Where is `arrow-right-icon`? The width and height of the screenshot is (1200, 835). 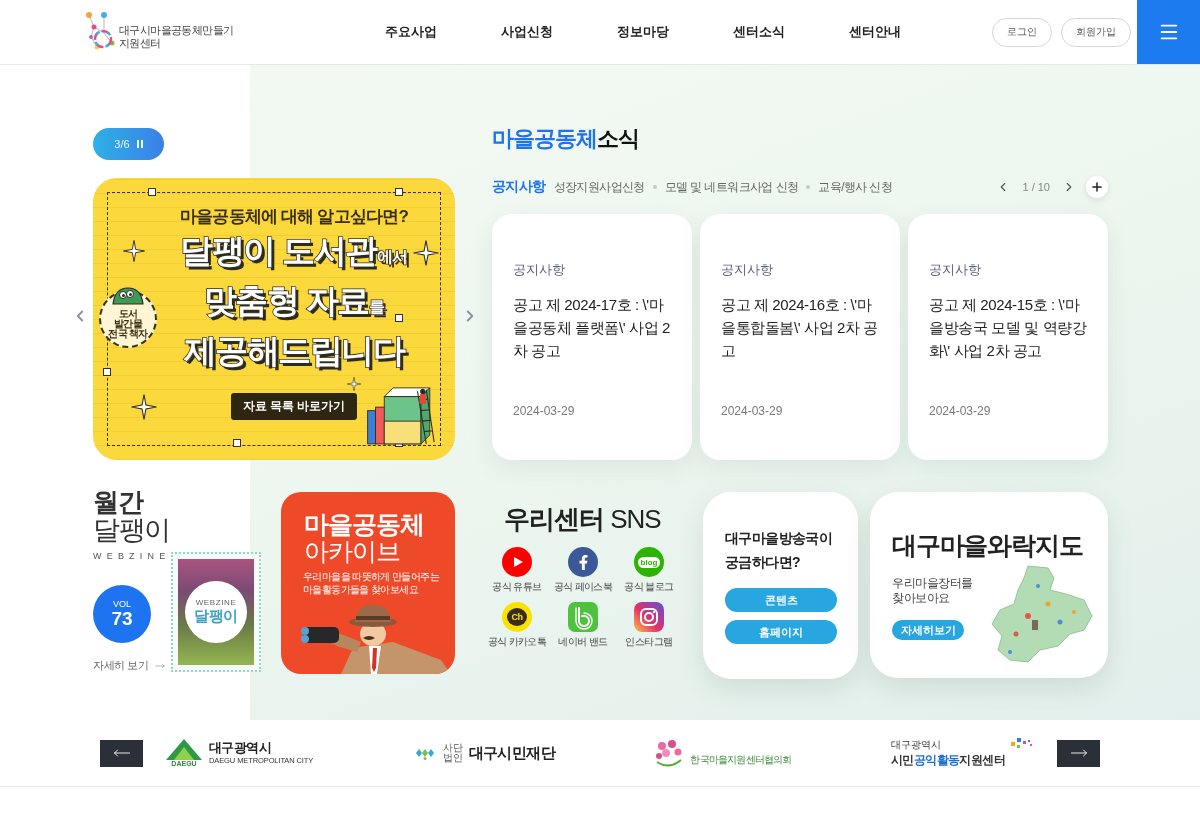
arrow-right-icon is located at coordinates (159, 666).